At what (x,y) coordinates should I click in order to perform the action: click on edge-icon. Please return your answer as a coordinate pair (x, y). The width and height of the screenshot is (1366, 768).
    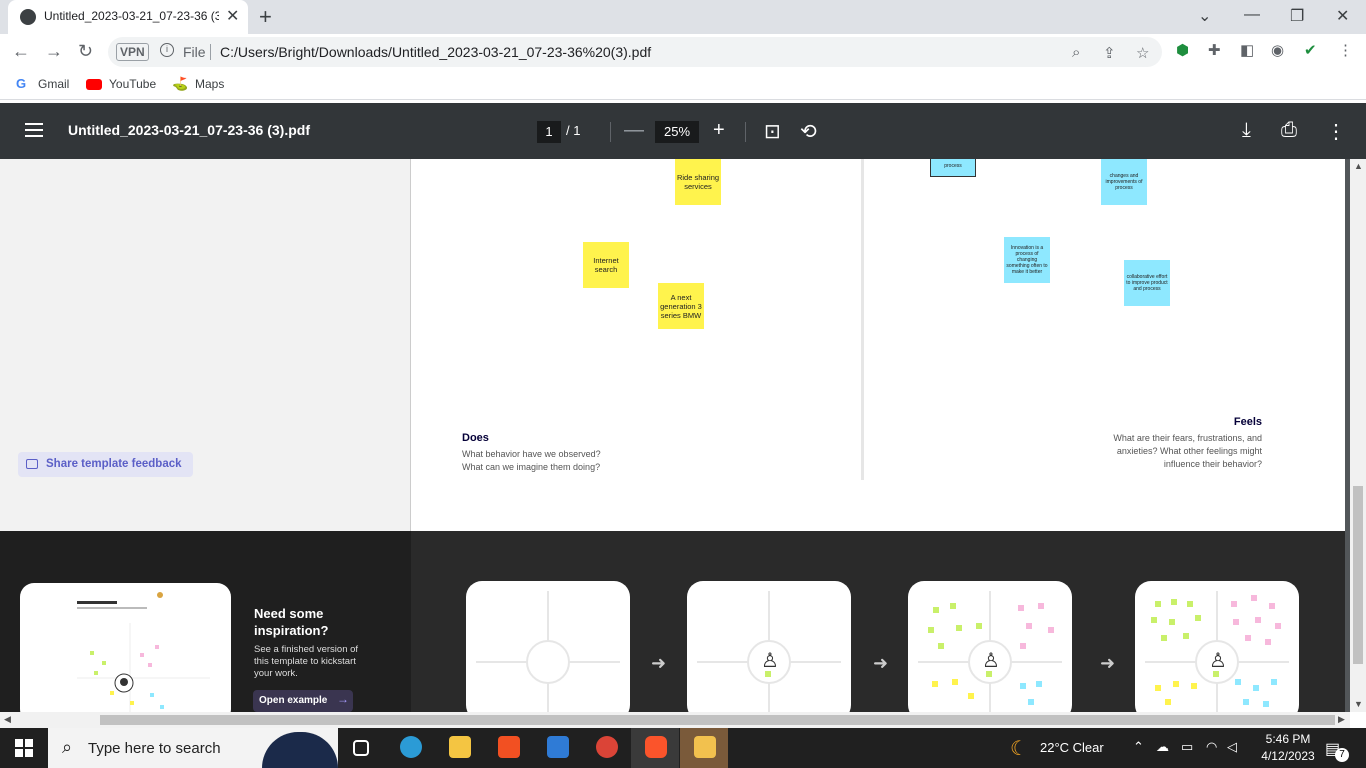
    Looking at the image, I should click on (410, 748).